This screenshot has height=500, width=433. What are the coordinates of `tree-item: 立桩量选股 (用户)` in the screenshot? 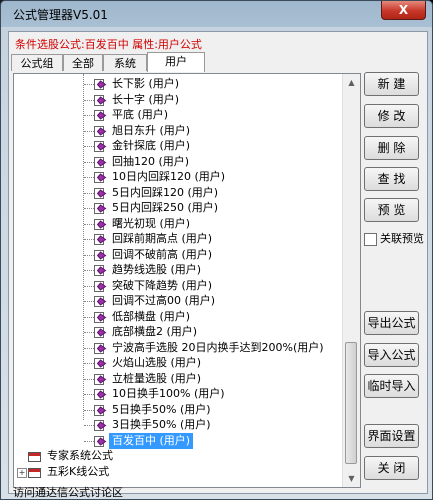 It's located at (149, 379).